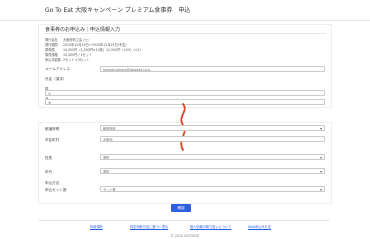 This screenshot has width=370, height=244. What do you see at coordinates (210, 226) in the screenshot?
I see `footer-link-privacy: 個人情報の取り扱いについて` at bounding box center [210, 226].